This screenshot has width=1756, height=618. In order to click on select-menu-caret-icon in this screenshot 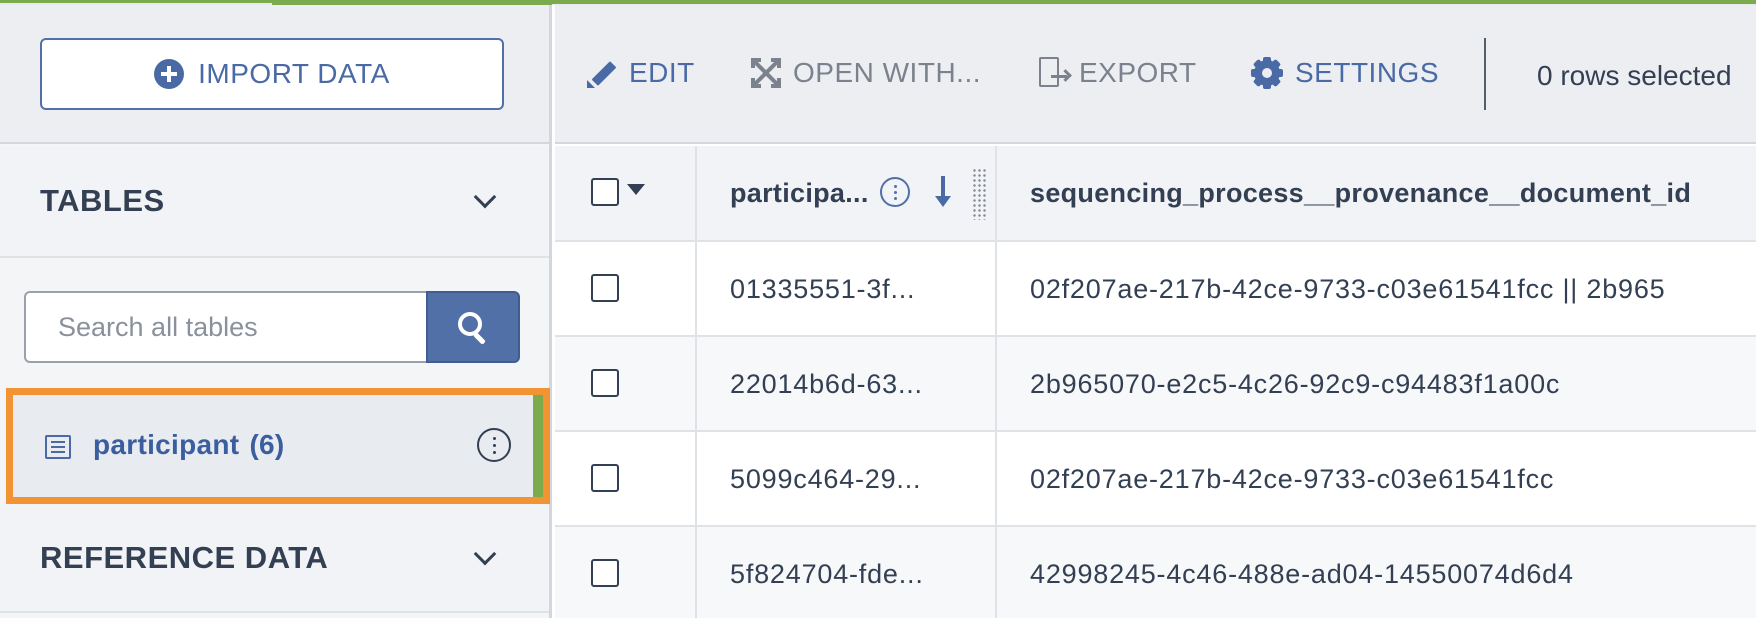, I will do `click(636, 189)`.